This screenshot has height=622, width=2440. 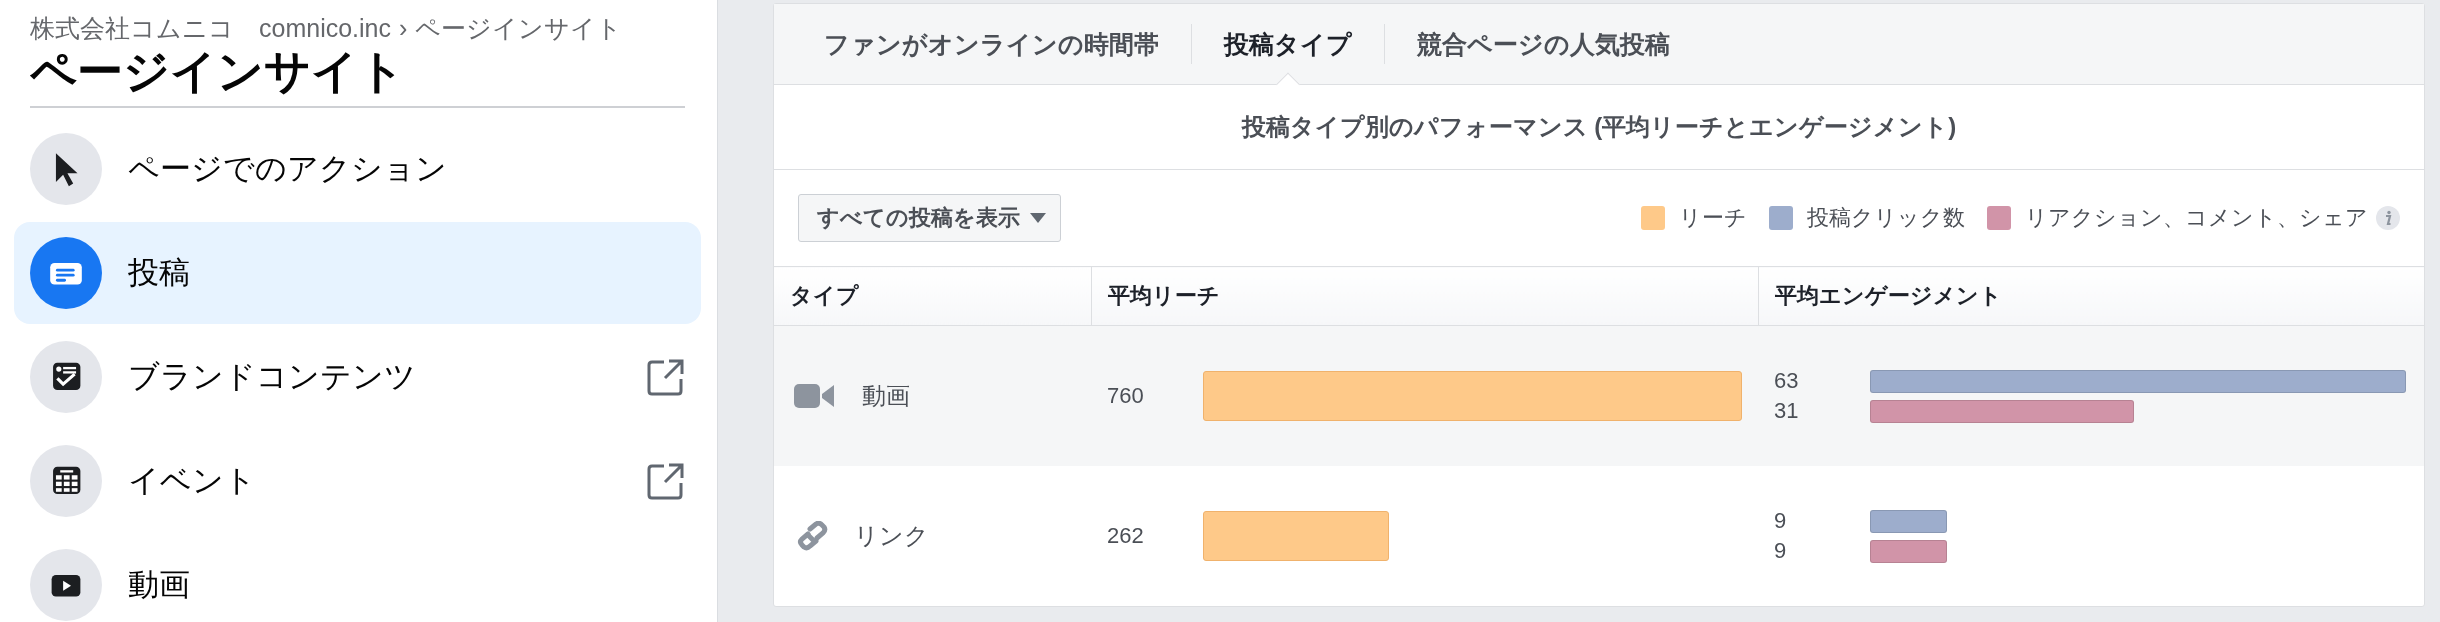 What do you see at coordinates (824, 295) in the screenshot?
I see `column-header: タイプ` at bounding box center [824, 295].